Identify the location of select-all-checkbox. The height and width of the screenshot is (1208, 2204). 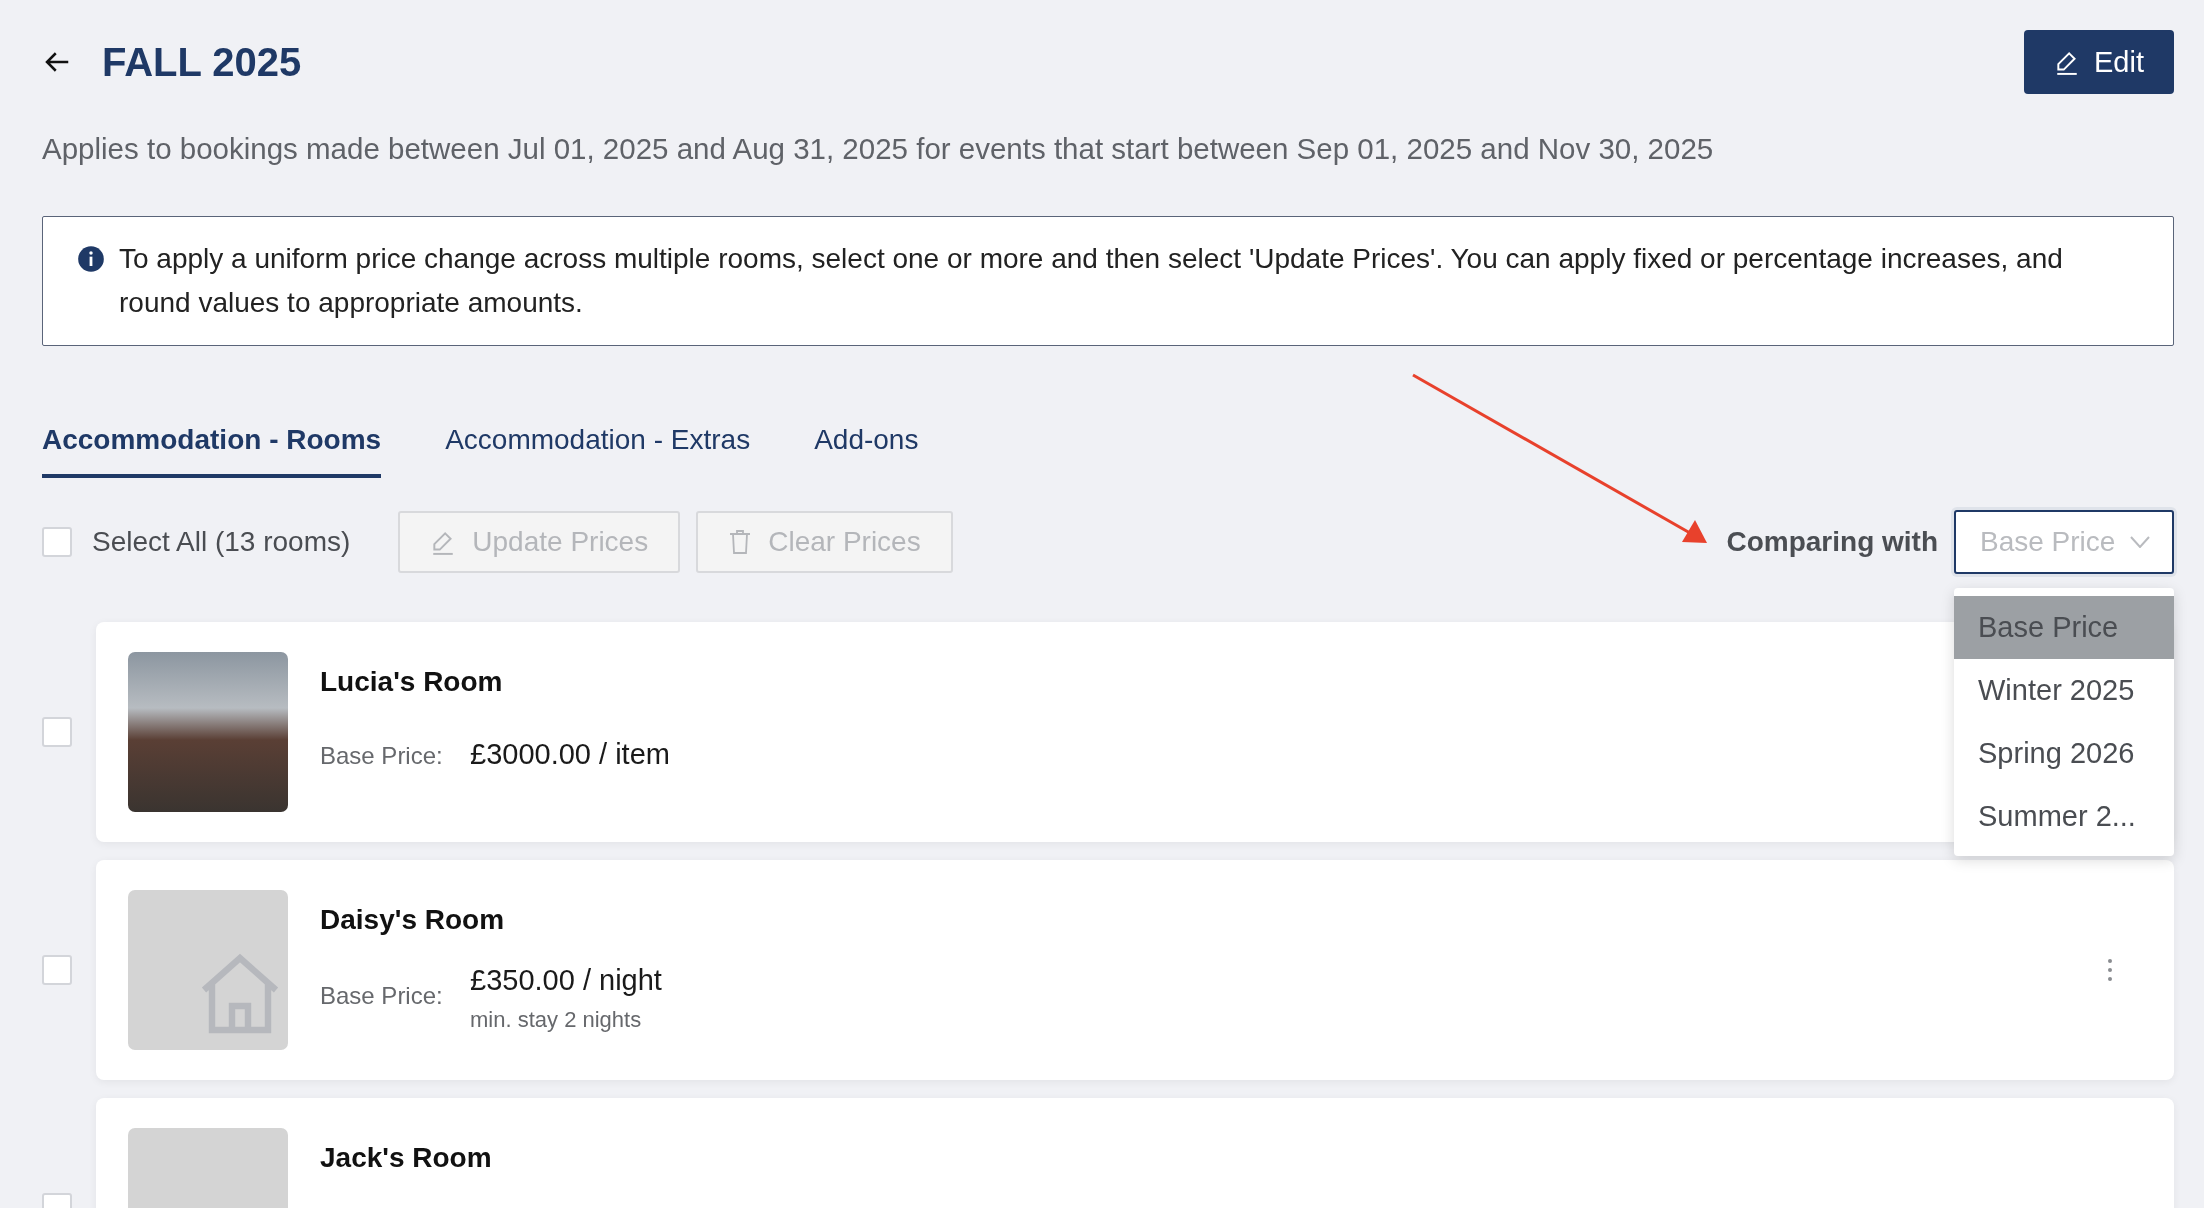
(57, 542).